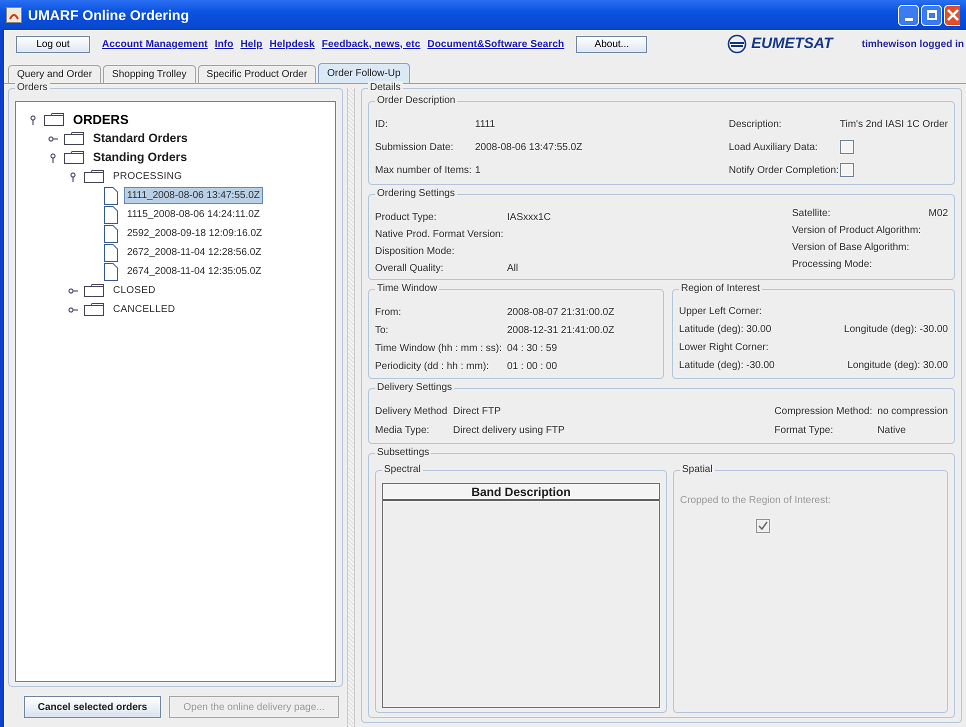  What do you see at coordinates (897, 365) in the screenshot?
I see `field-label: Longitude (deg): 30.00` at bounding box center [897, 365].